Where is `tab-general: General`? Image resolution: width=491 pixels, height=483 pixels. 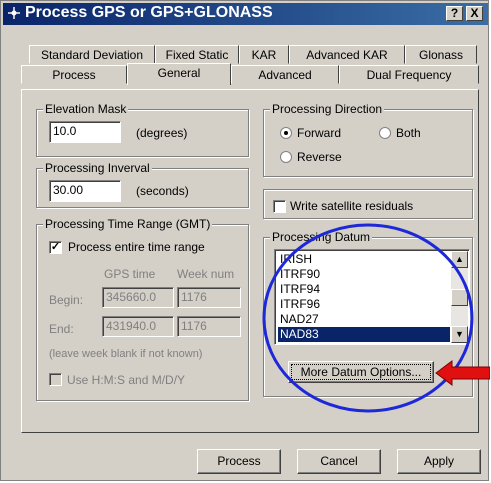 tab-general: General is located at coordinates (179, 74).